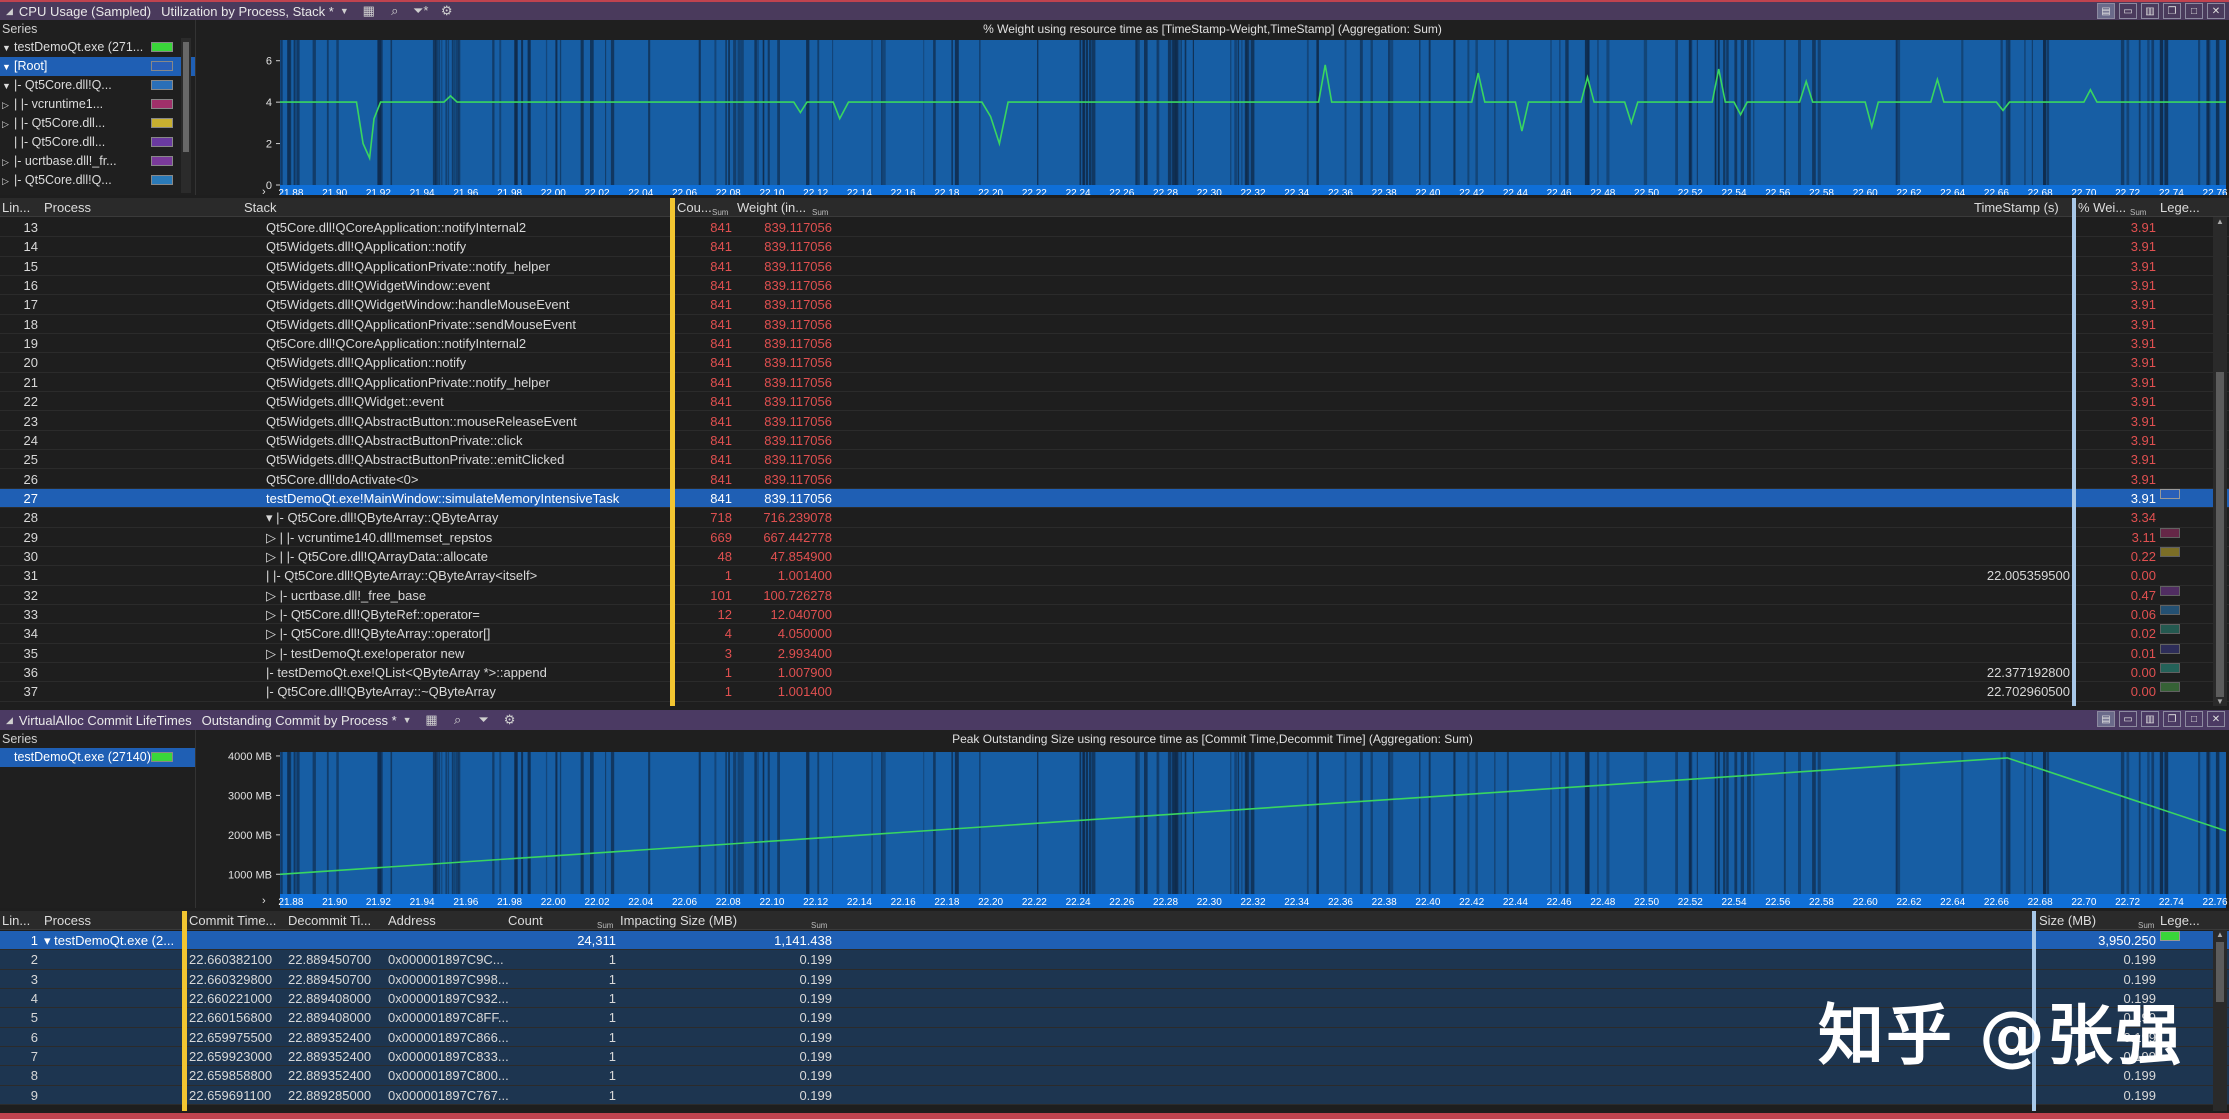 The width and height of the screenshot is (2229, 1119). Describe the element at coordinates (260, 207) in the screenshot. I see `col-stack: Stack` at that location.